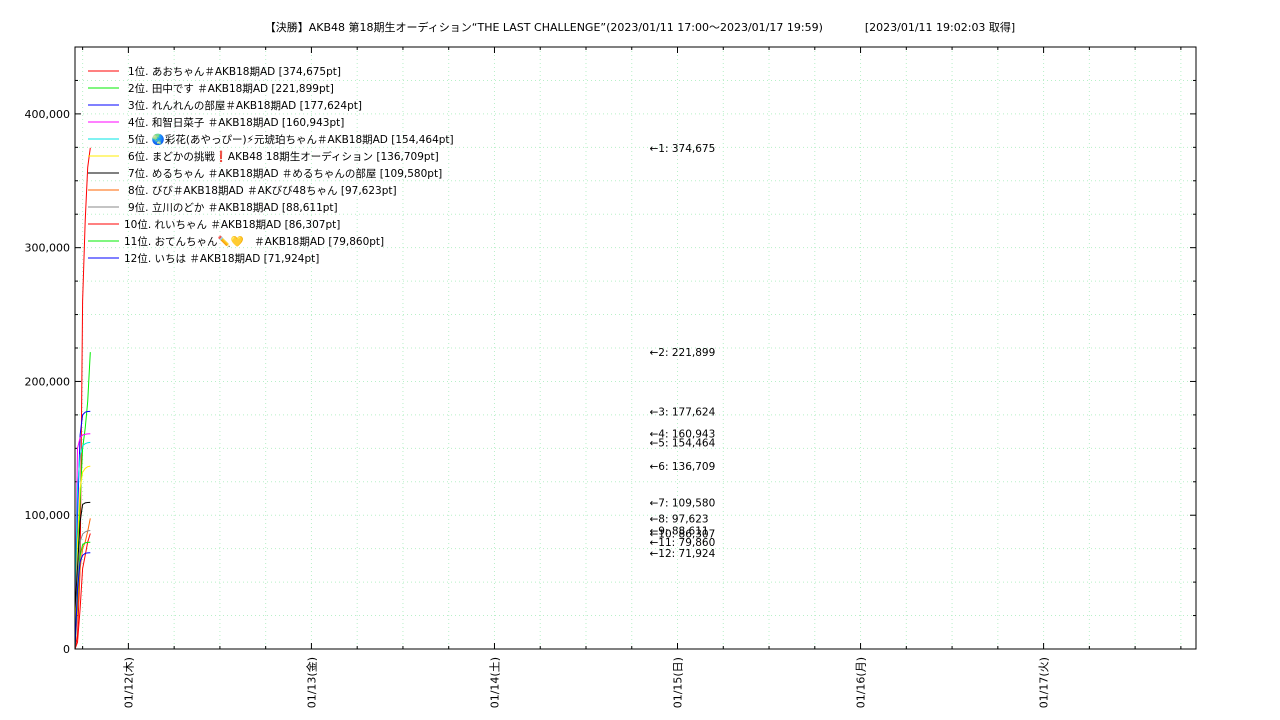 The image size is (1280, 720). I want to click on legend-entry-11: 11位. おてんちゃん✏️💛 ＃AKB18期AD [79,860pt], so click(254, 241).